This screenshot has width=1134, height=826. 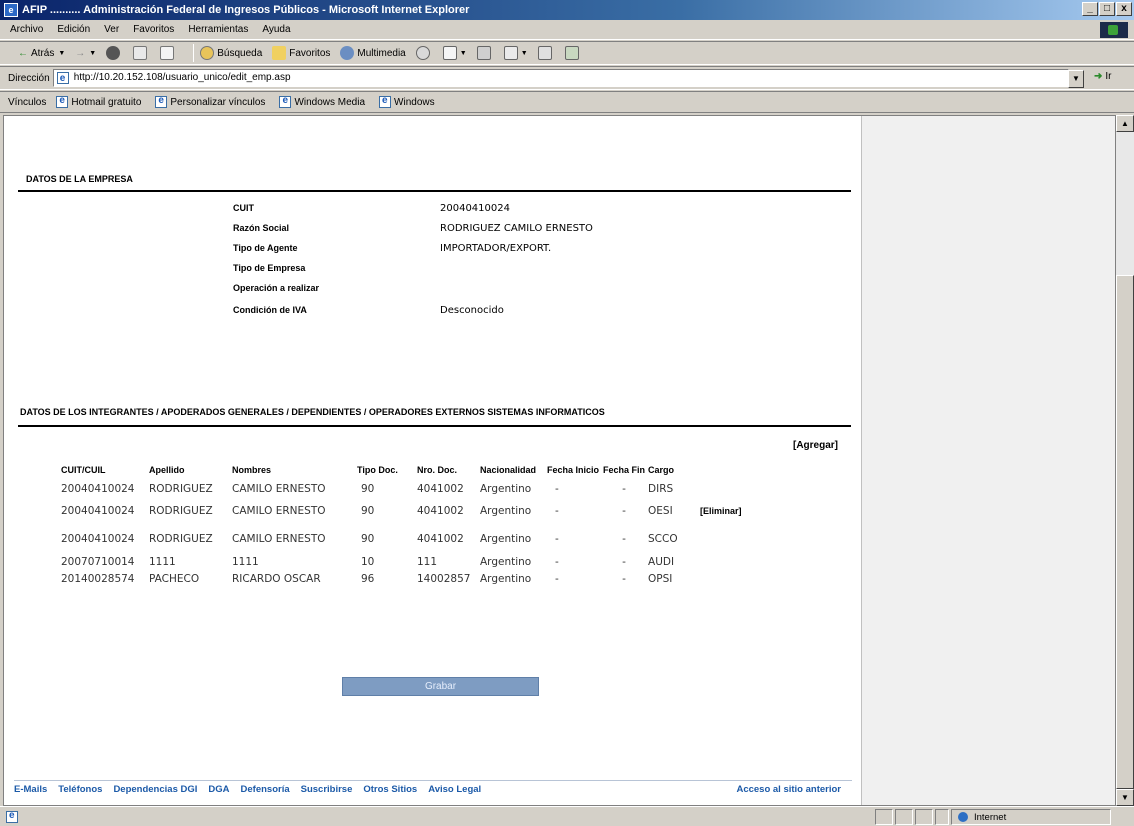 I want to click on section-divider, so click(x=434, y=191).